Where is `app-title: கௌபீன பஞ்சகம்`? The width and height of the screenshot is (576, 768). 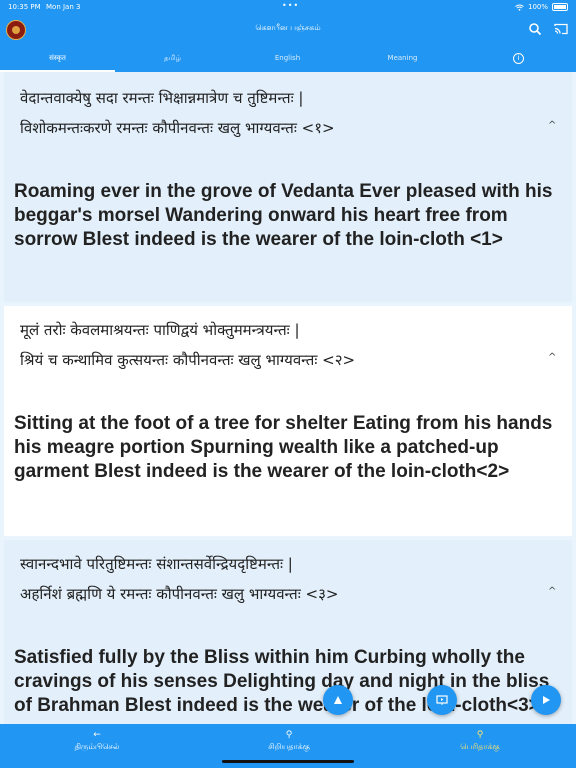
app-title: கௌபீன பஞ்சகம் is located at coordinates (288, 27).